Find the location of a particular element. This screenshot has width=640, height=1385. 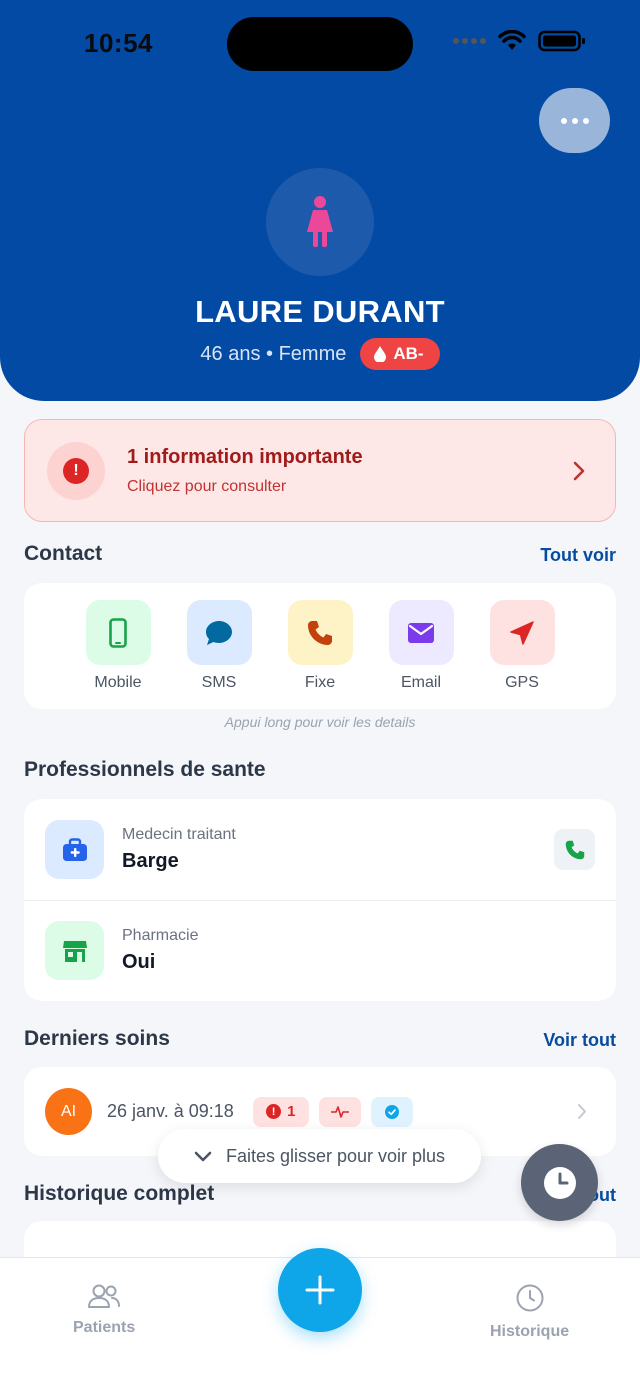

plus-icon is located at coordinates (320, 1290).